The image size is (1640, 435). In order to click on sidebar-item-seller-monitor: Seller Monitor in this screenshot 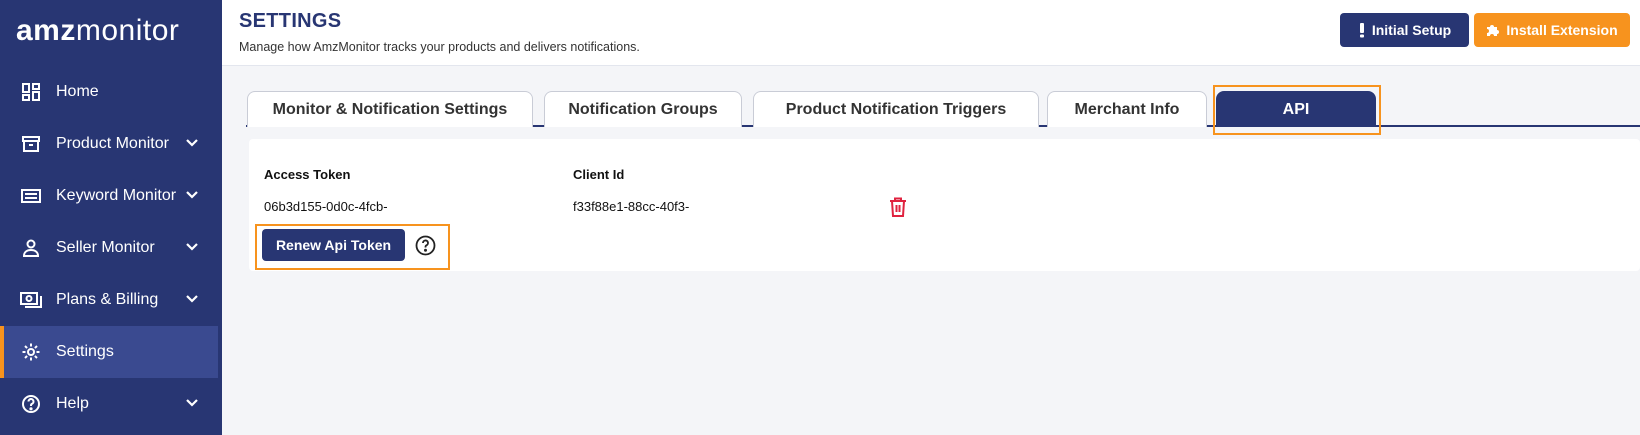, I will do `click(111, 248)`.